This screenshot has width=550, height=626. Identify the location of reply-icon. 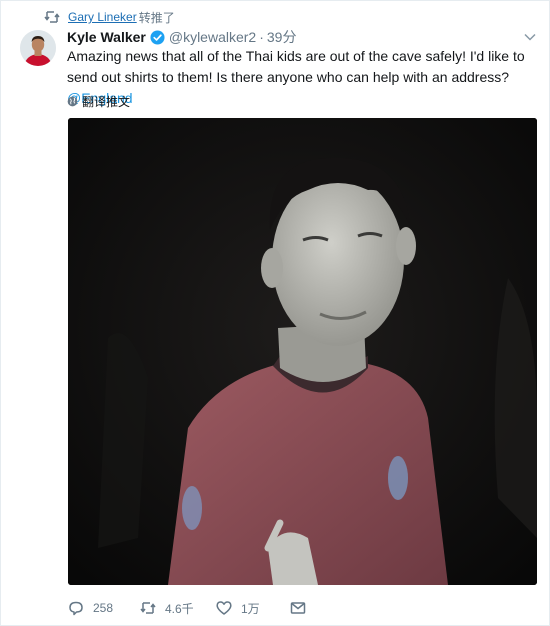
(76, 608).